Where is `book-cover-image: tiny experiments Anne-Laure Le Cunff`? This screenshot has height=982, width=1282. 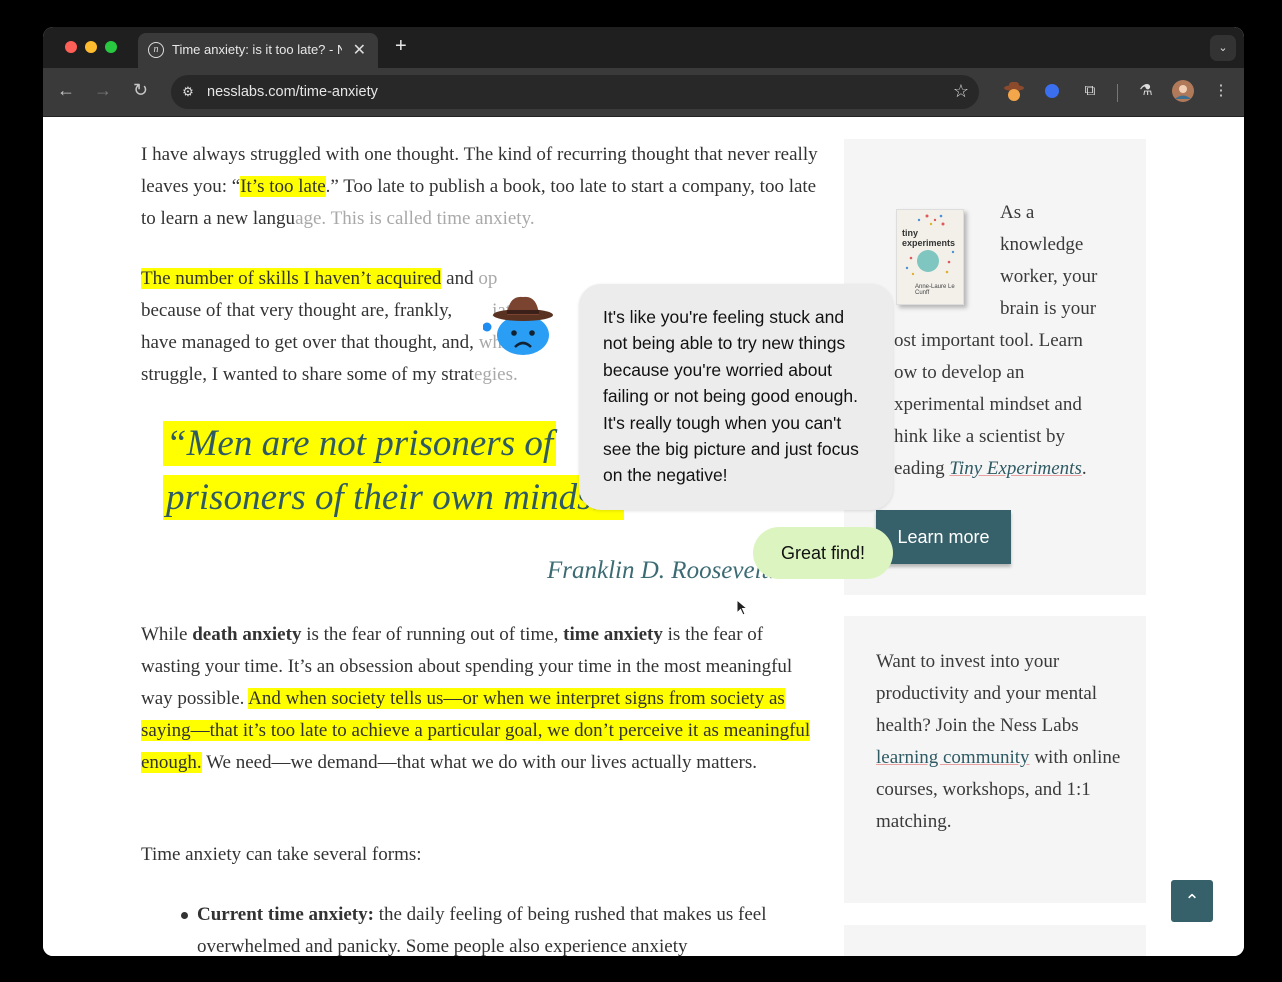
book-cover-image: tiny experiments Anne-Laure Le Cunff is located at coordinates (930, 257).